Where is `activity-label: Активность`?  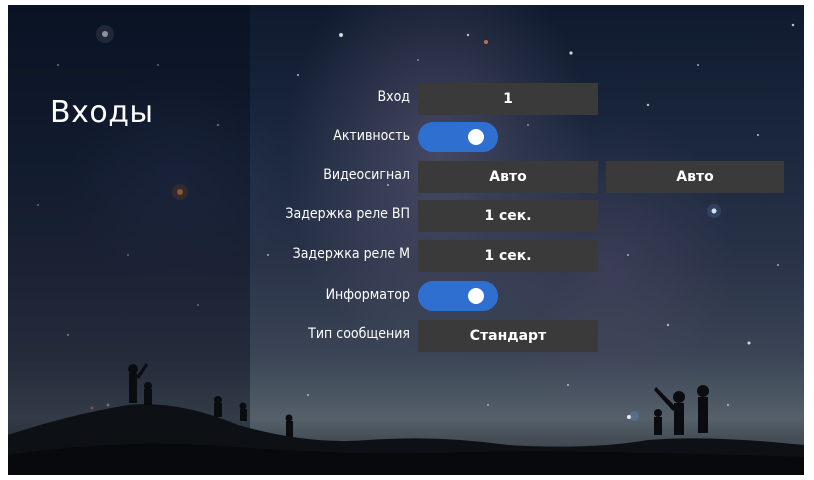
activity-label: Активность is located at coordinates (371, 136).